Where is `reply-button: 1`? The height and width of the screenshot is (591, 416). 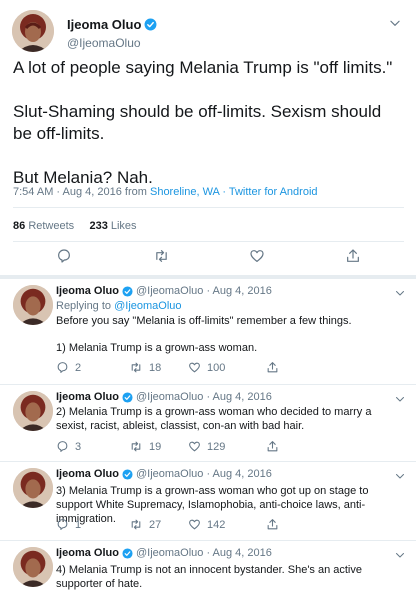
reply-button: 1 is located at coordinates (68, 524).